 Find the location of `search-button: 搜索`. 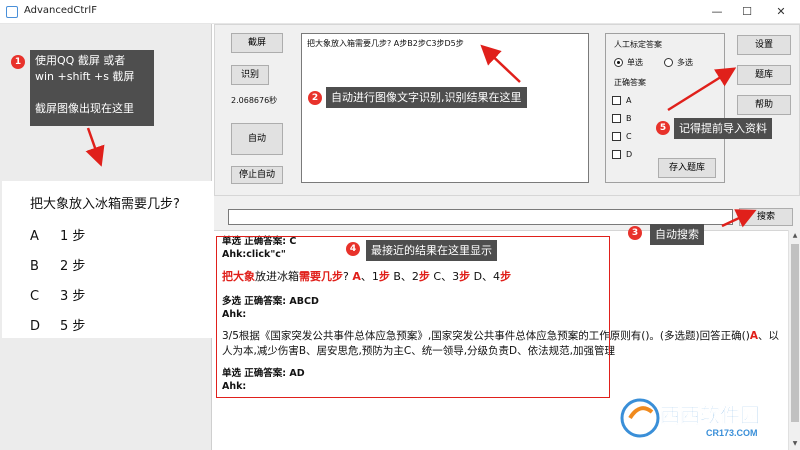

search-button: 搜索 is located at coordinates (766, 217).